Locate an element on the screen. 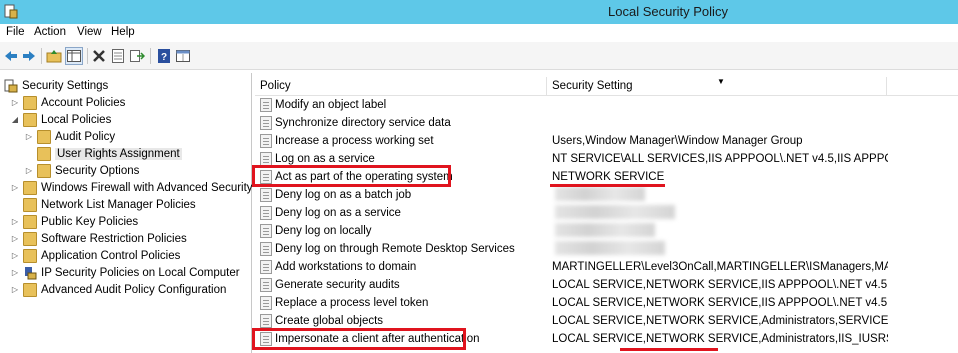 The image size is (958, 353). menu-action: Action is located at coordinates (50, 32).